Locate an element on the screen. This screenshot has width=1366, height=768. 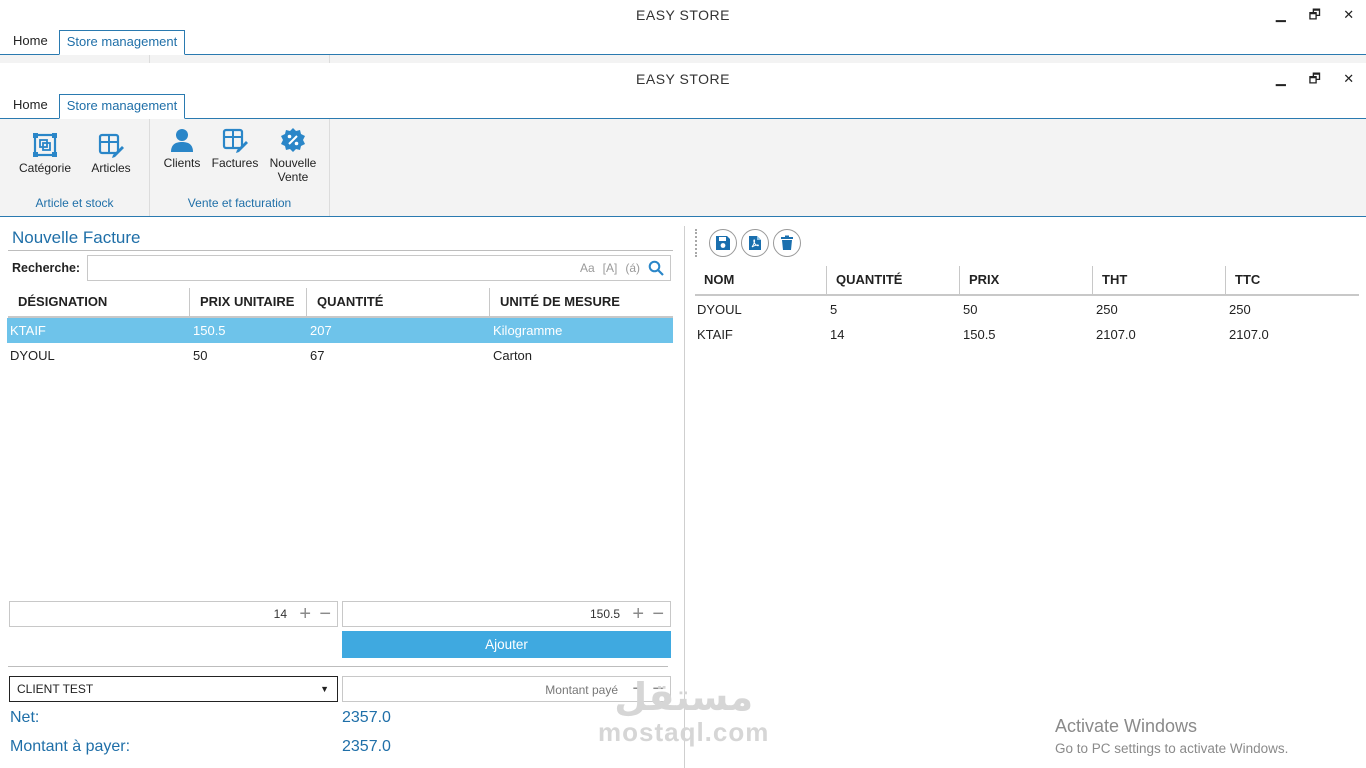
search-options: Aa [A] (á) is located at coordinates (622, 268).